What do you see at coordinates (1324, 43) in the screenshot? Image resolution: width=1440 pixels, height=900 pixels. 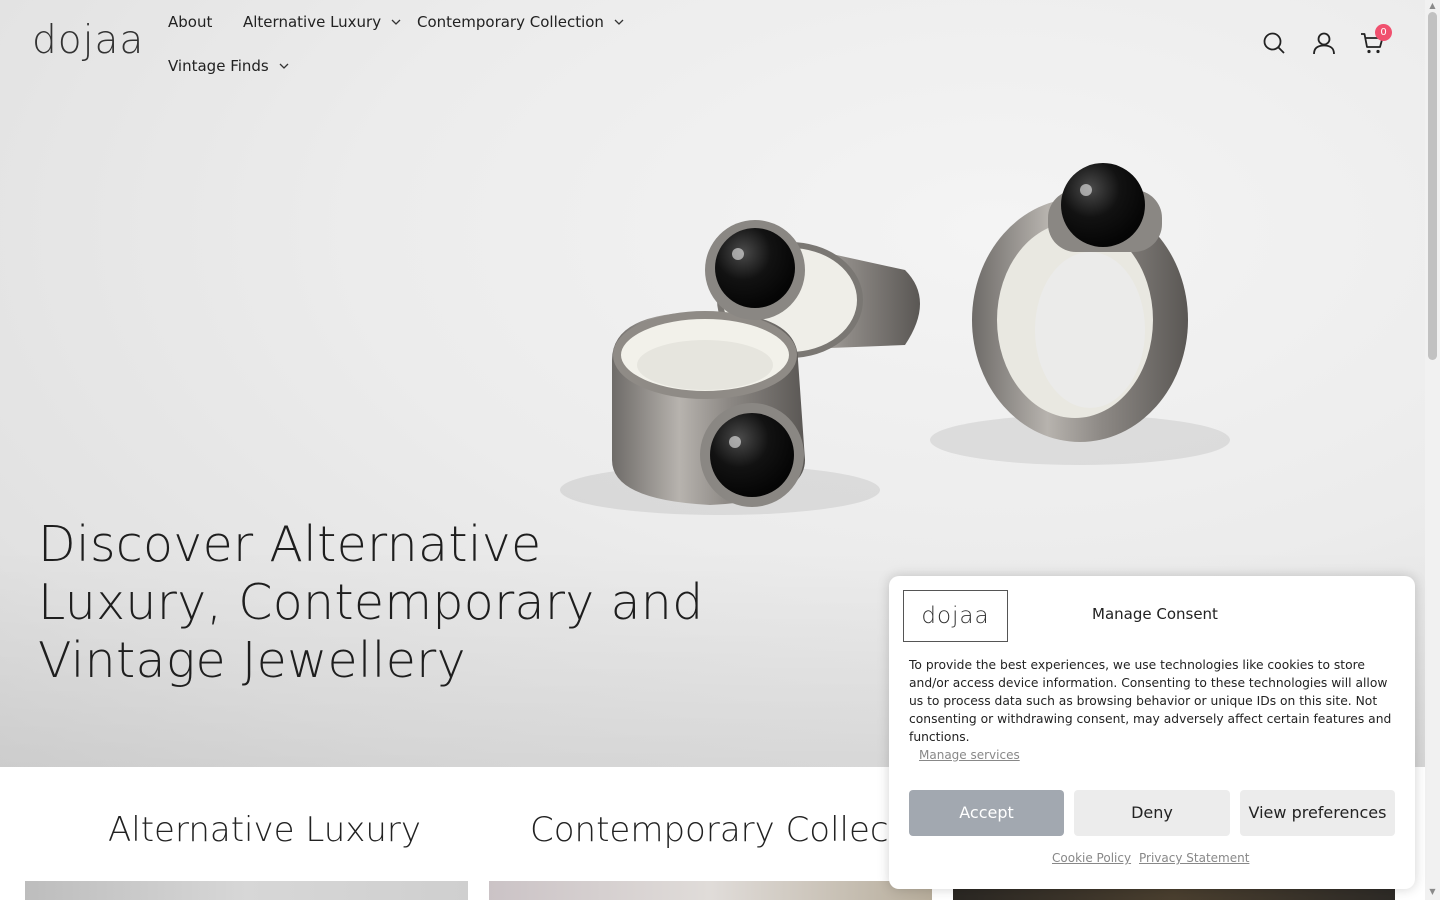 I see `account-icon` at bounding box center [1324, 43].